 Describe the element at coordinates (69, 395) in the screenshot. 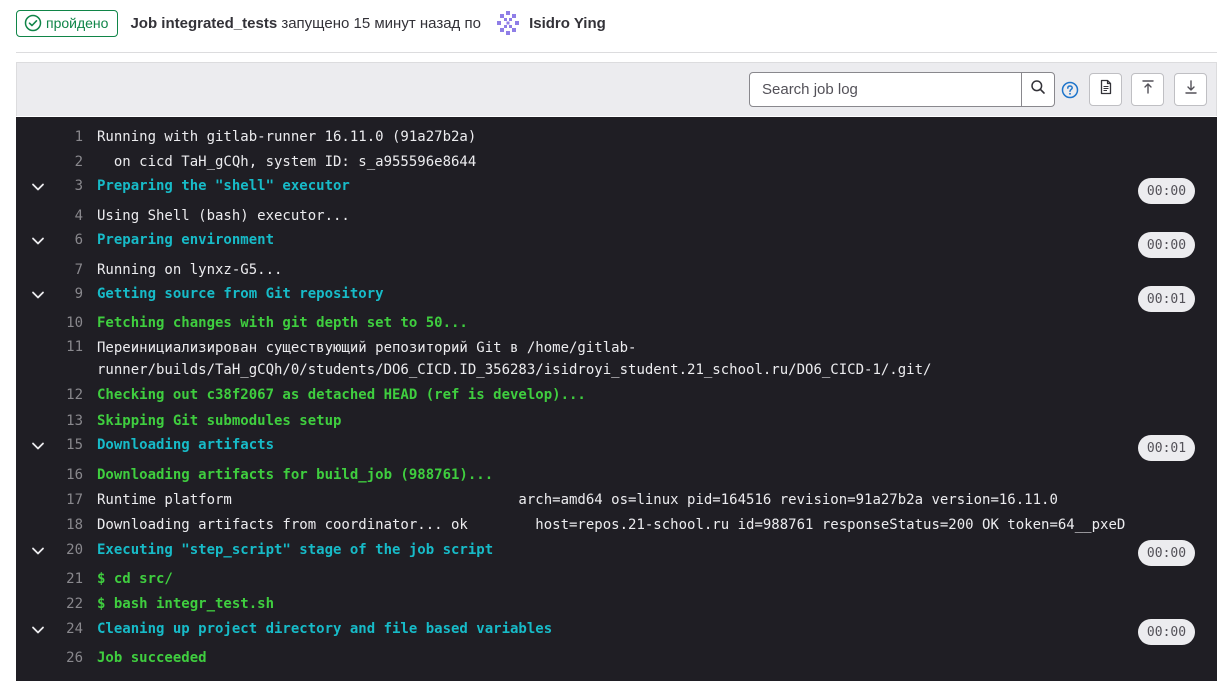

I see `line-number: 12` at that location.